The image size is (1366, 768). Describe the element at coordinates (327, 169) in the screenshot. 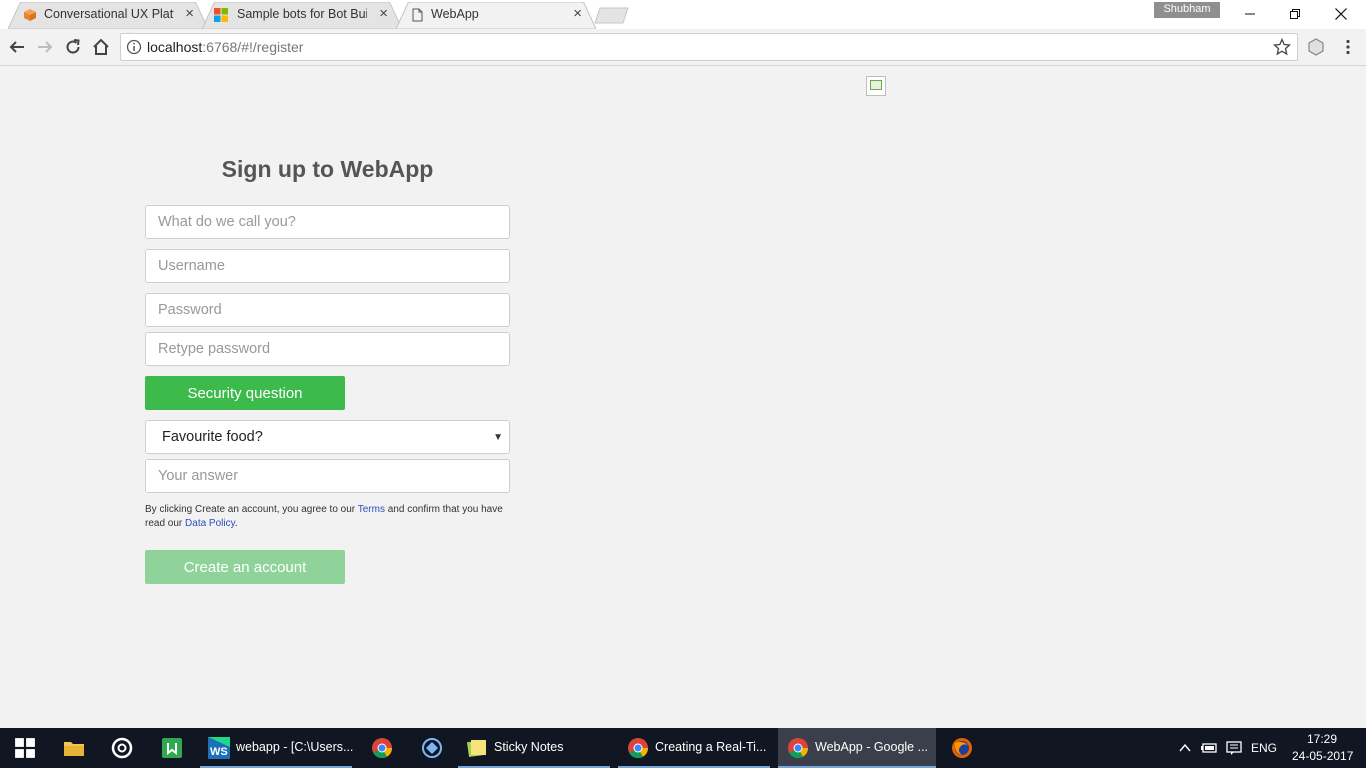

I see `page-title: Sign up to WebApp` at that location.